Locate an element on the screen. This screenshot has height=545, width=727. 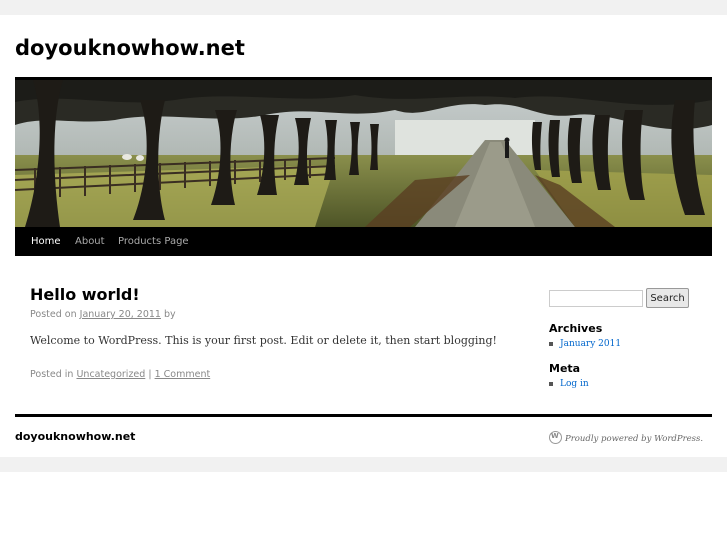
meta-list: Log in is located at coordinates (569, 384).